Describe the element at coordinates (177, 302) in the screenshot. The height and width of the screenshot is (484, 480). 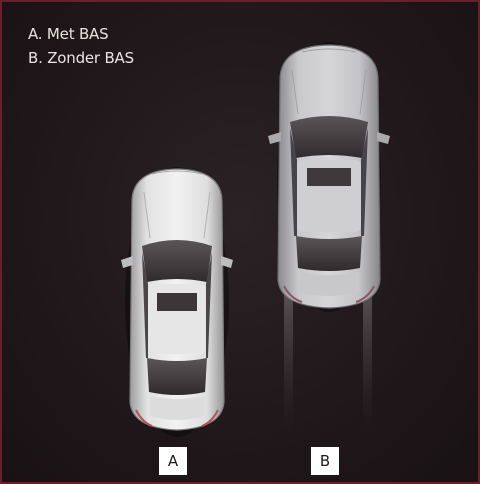
I see `car-a` at that location.